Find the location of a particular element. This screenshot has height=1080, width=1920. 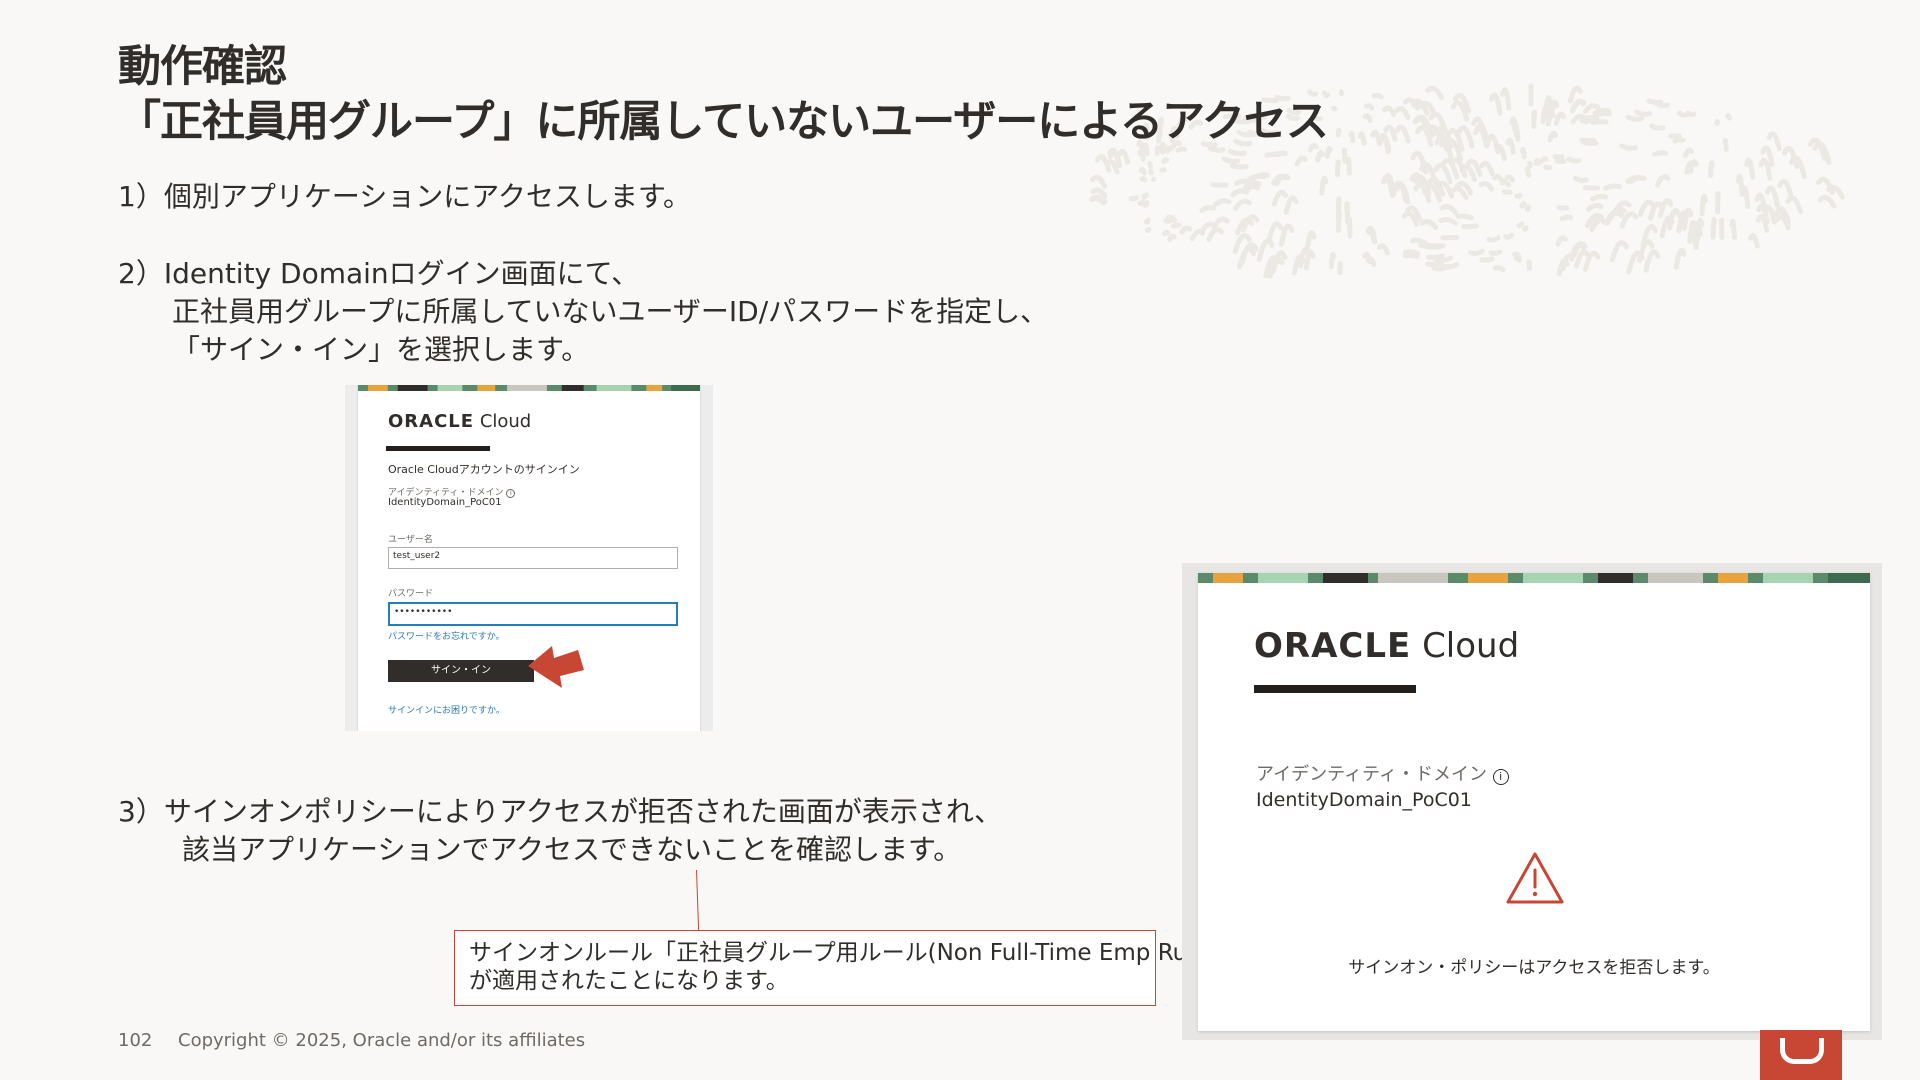

signin-help-link: サインインにお困りですか。 is located at coordinates (446, 709).